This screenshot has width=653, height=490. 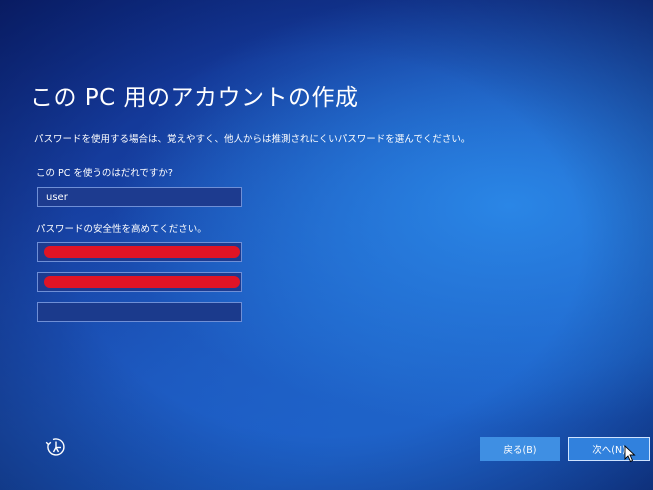 I want to click on ease-of-access-icon, so click(x=56, y=447).